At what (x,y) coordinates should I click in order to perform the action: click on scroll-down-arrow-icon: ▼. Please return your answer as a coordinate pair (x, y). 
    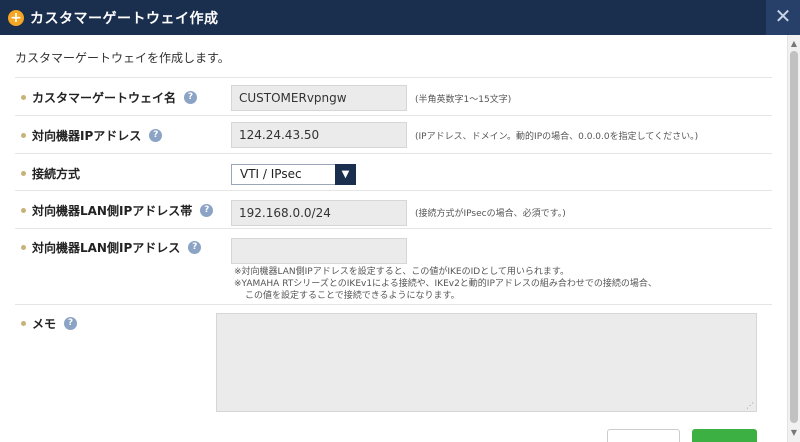
    Looking at the image, I should click on (794, 433).